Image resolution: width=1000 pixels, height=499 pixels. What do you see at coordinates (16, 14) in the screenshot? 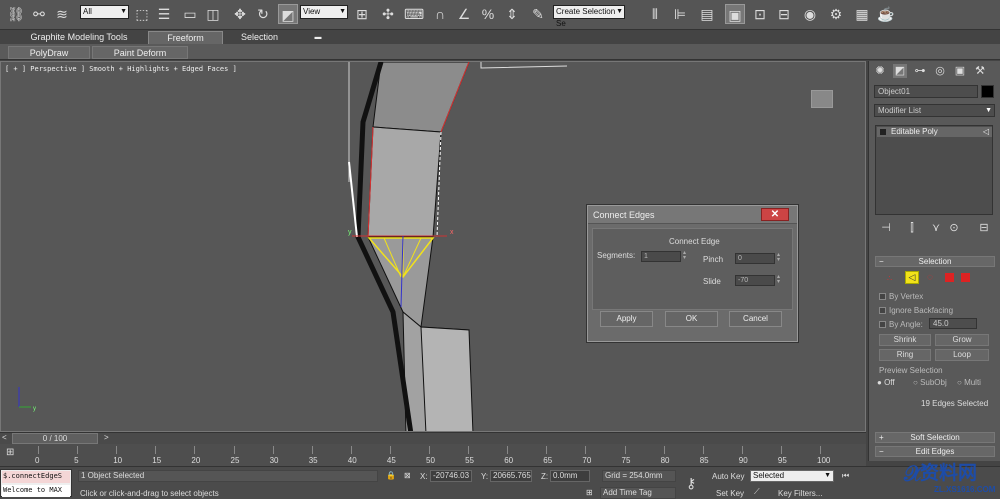
I see `link-icon: ⛓` at bounding box center [16, 14].